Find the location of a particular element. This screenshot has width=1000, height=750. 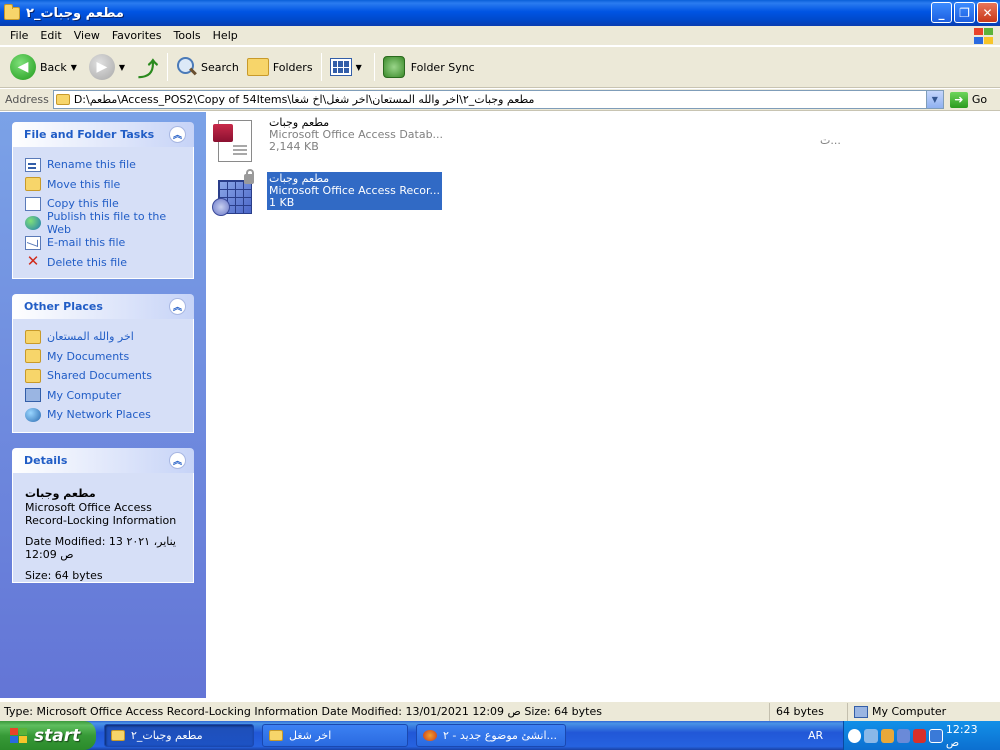

copy-icon is located at coordinates (33, 203).